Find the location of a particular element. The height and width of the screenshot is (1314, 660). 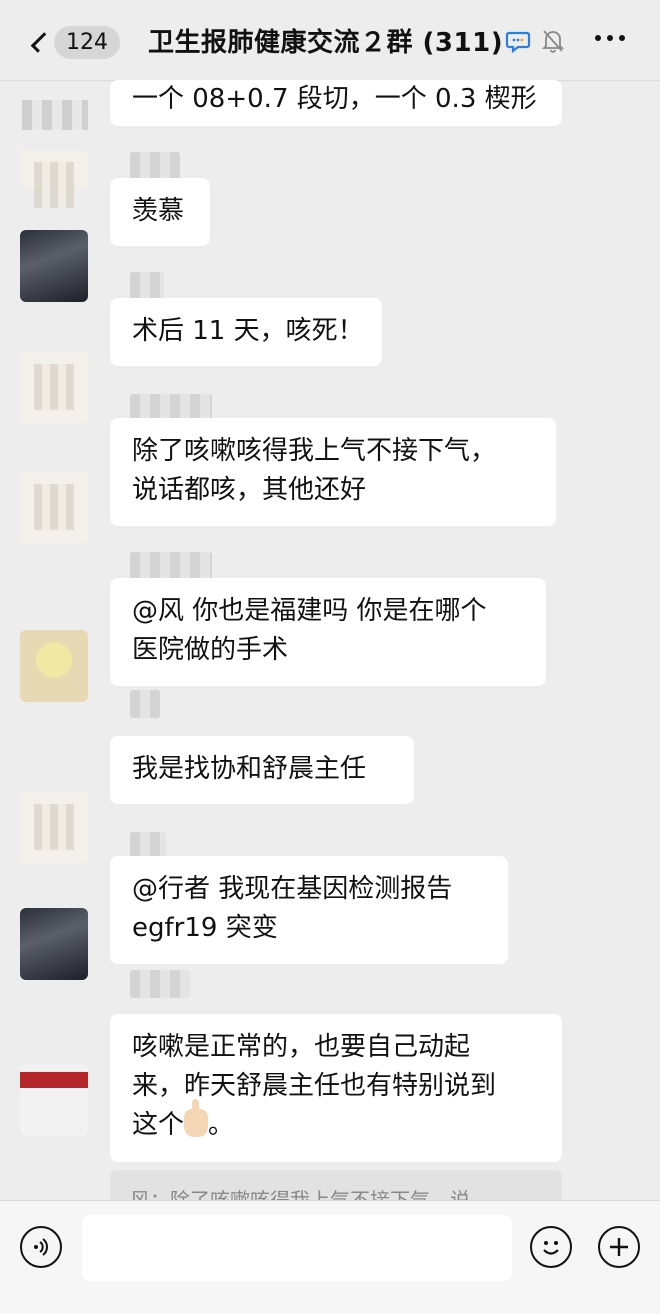

message-text: 咳嗽是正常的，也要自己动起 is located at coordinates (301, 1047).